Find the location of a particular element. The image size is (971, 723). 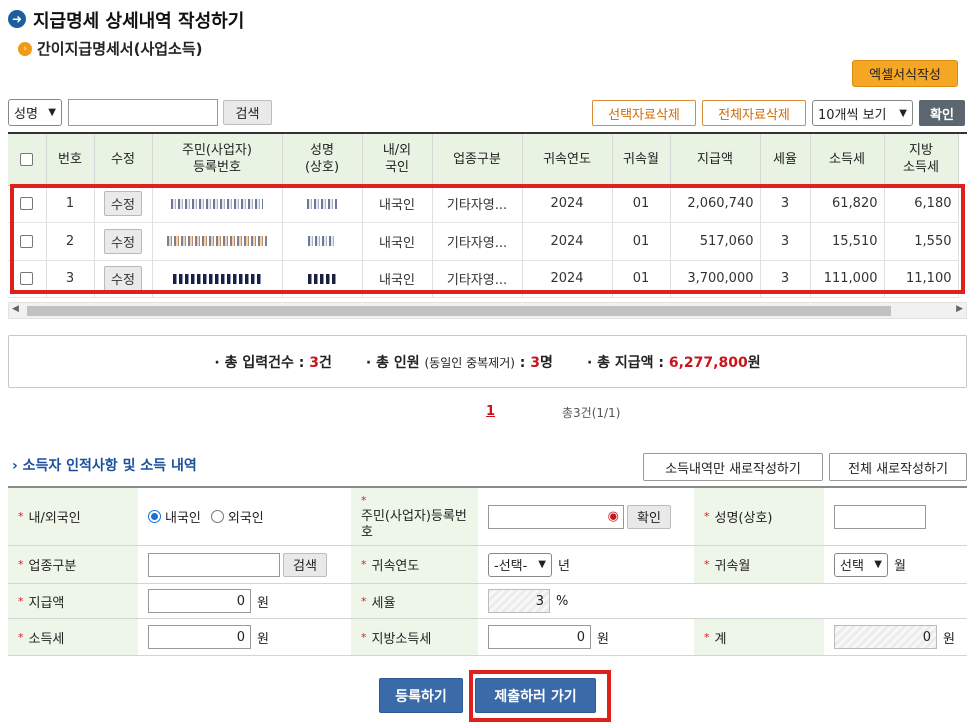

header-name: 성명 (상호) is located at coordinates (322, 160).